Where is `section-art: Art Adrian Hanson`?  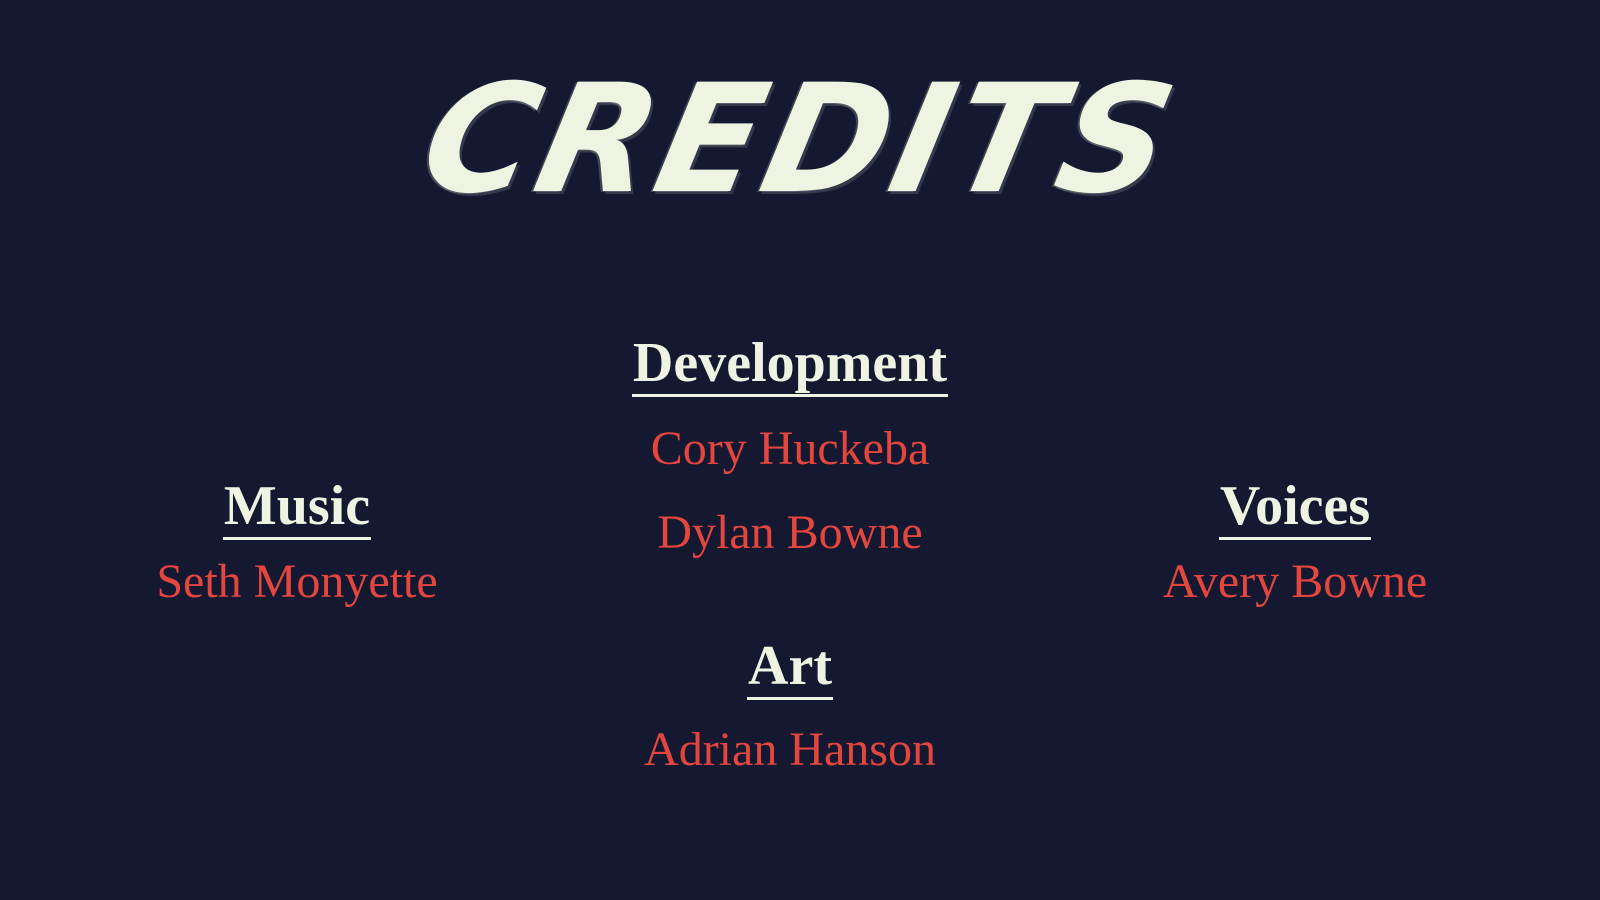 section-art: Art Adrian Hanson is located at coordinates (790, 706).